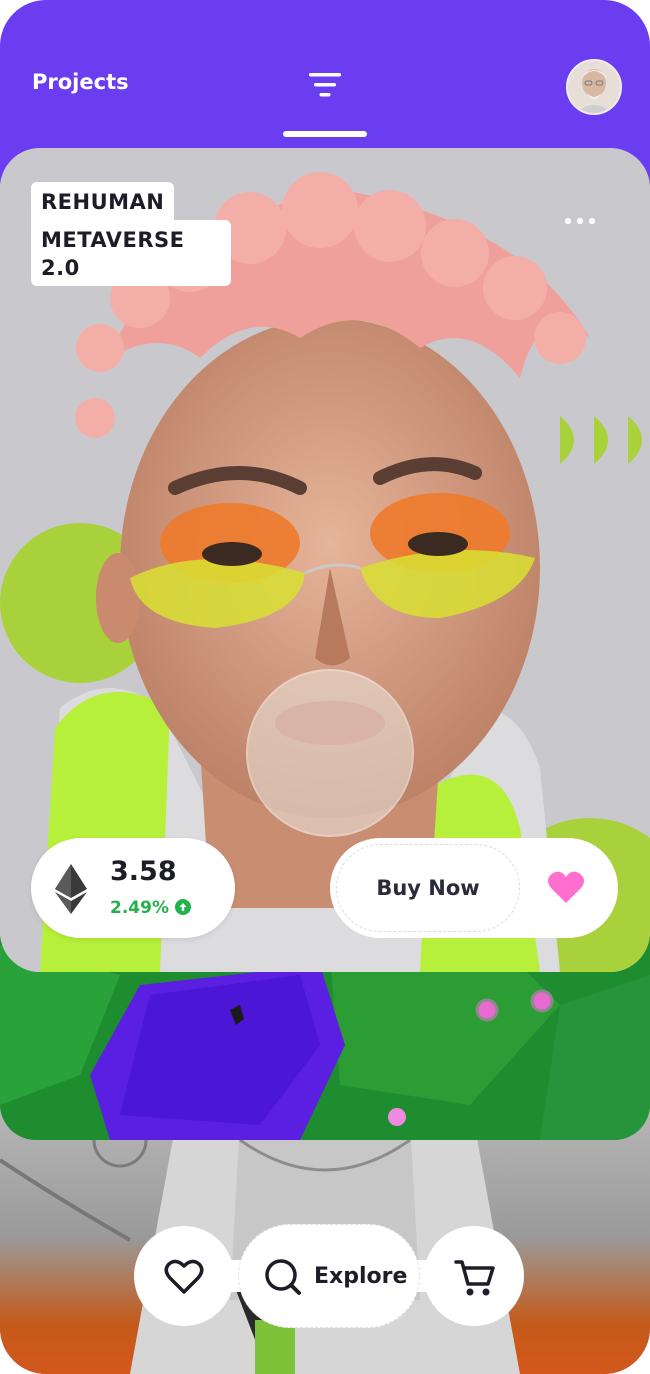  I want to click on avatar, so click(594, 87).